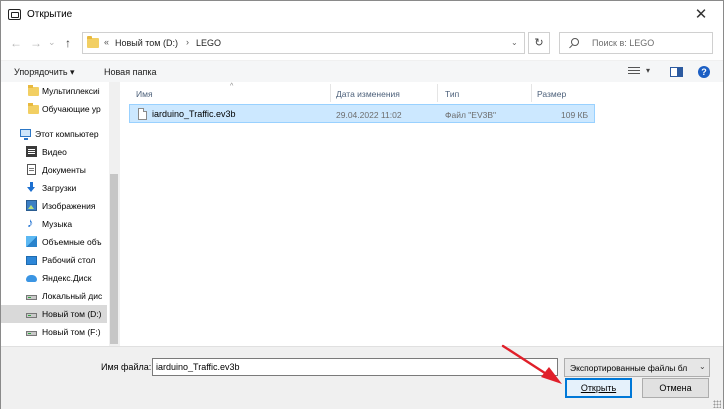  What do you see at coordinates (67, 134) in the screenshot?
I see `sidebar-item-label: Этот компьютер` at bounding box center [67, 134].